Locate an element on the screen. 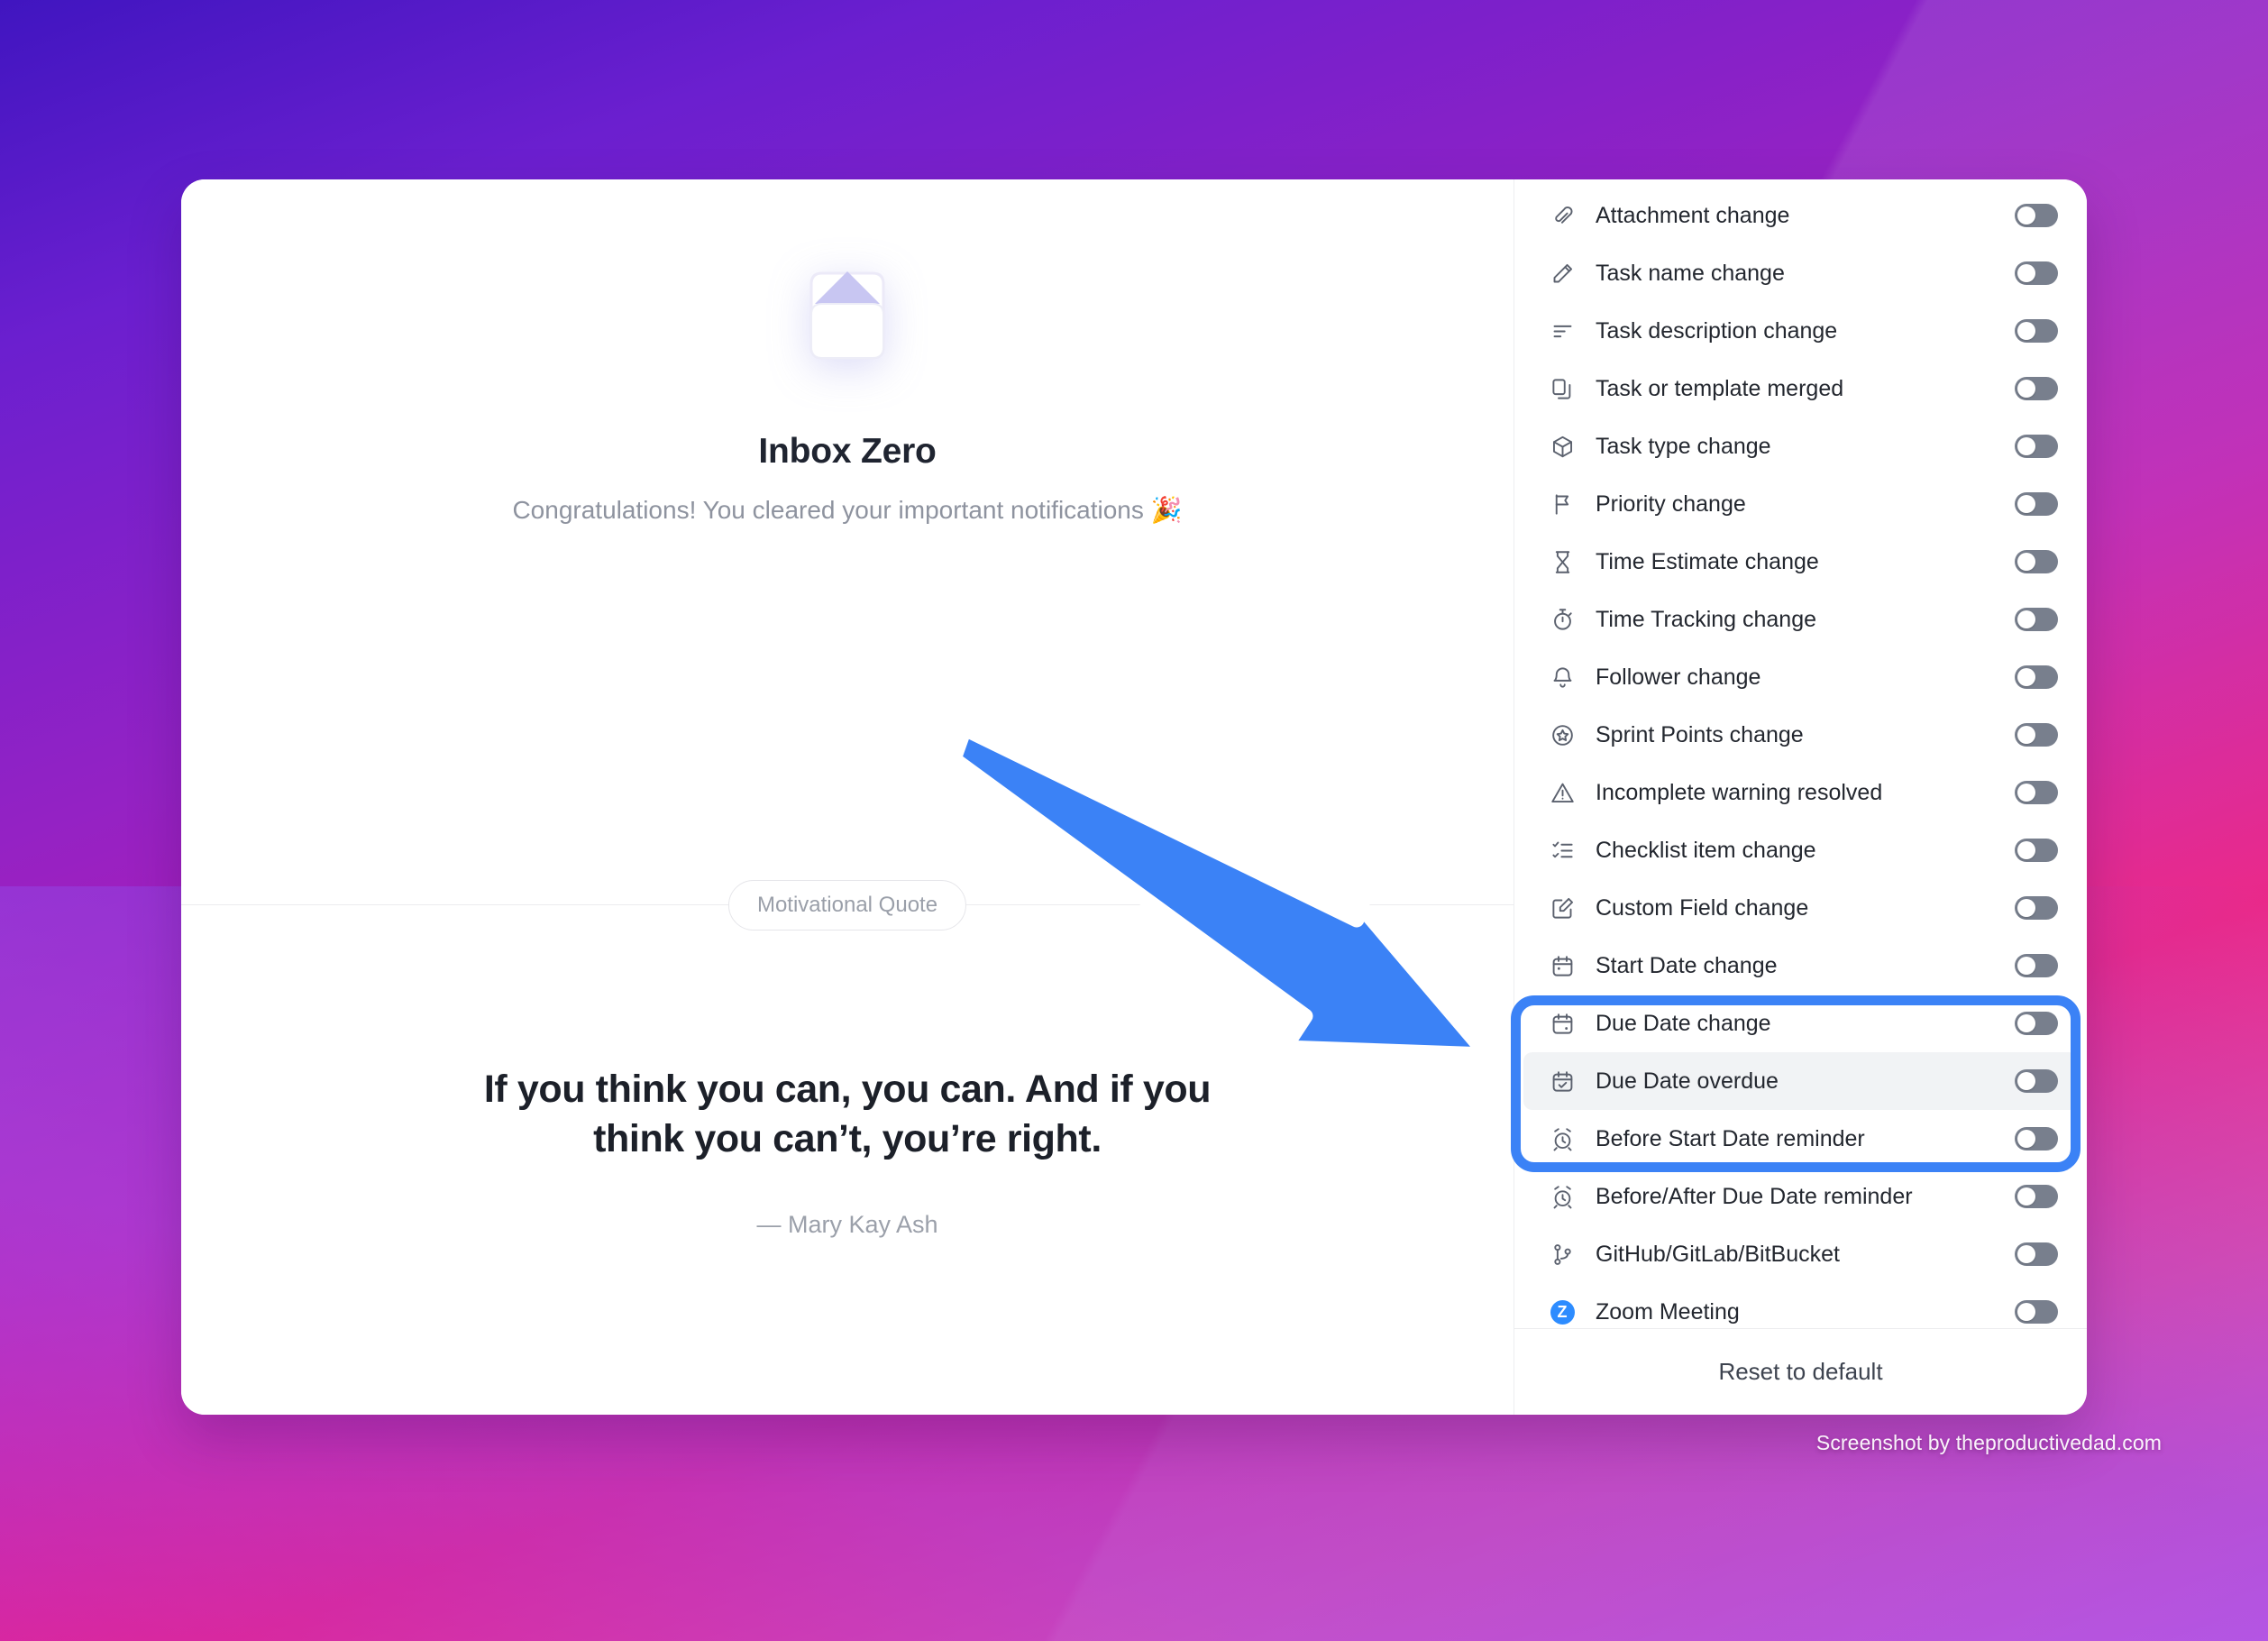 The height and width of the screenshot is (1641, 2268). notification-setting-label: Task type change is located at coordinates (1684, 446).